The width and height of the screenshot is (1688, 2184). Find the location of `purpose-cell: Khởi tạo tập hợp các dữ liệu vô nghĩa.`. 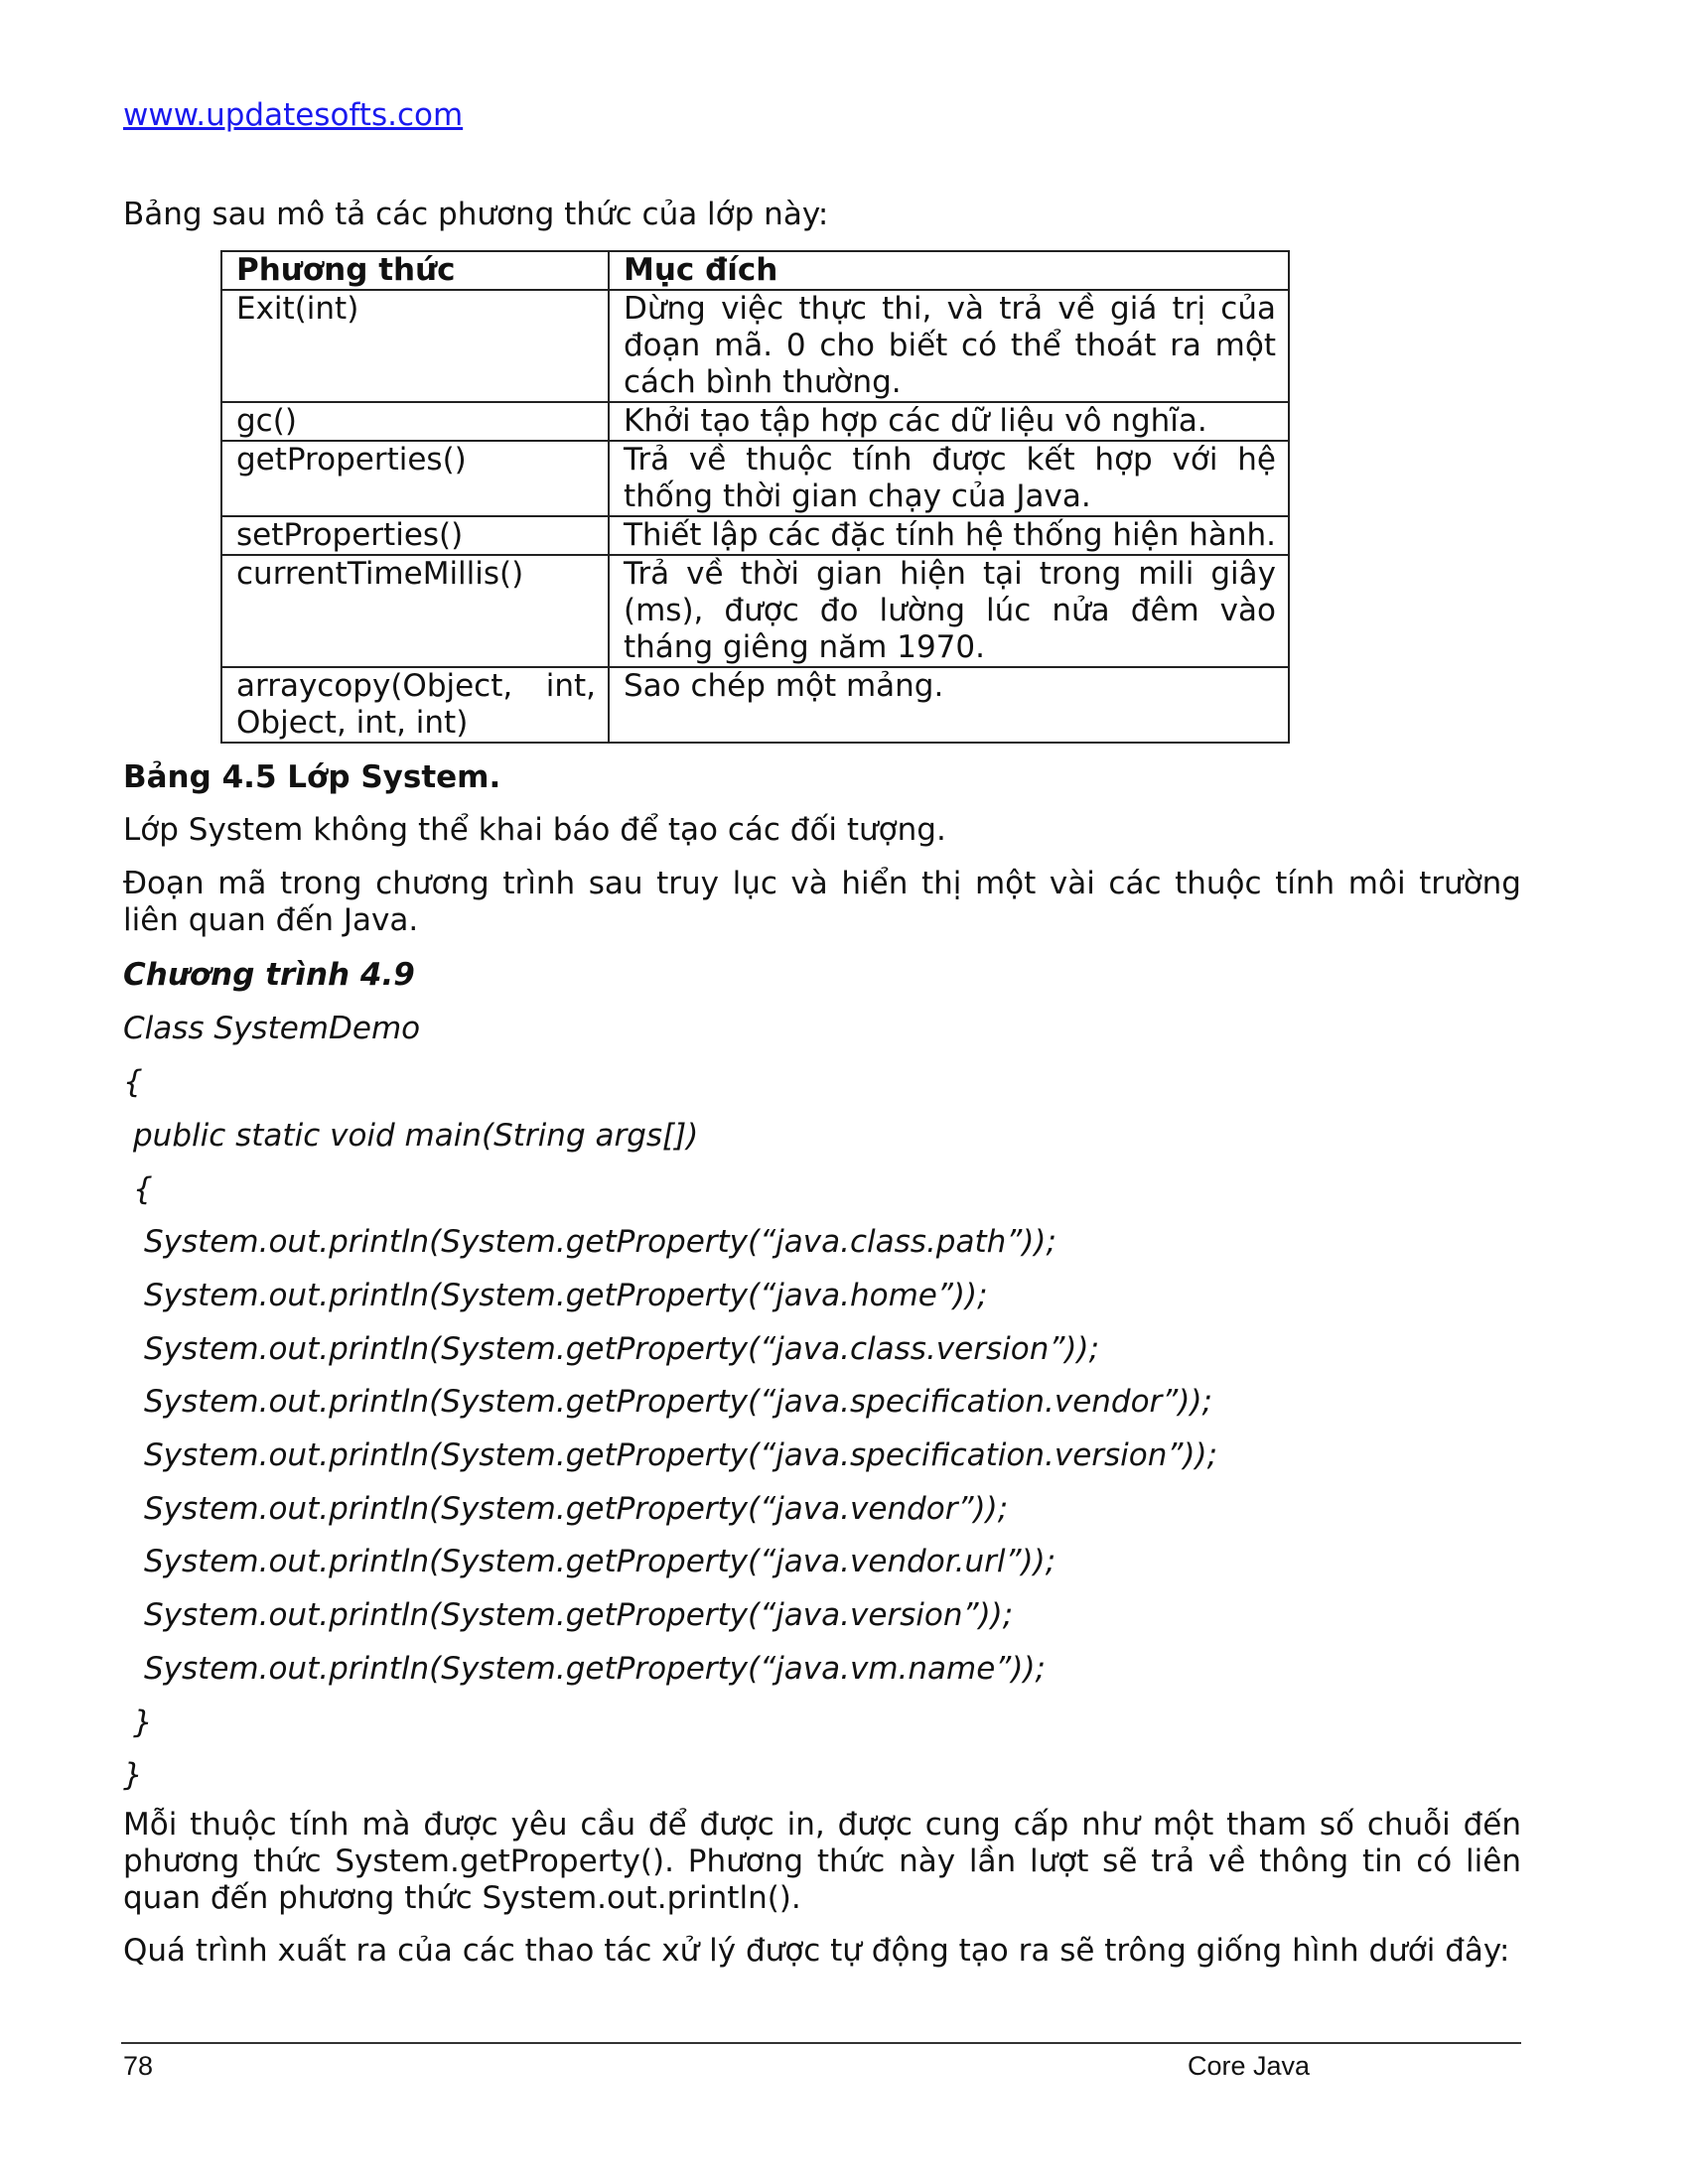

purpose-cell: Khởi tạo tập hợp các dữ liệu vô nghĩa. is located at coordinates (949, 421).